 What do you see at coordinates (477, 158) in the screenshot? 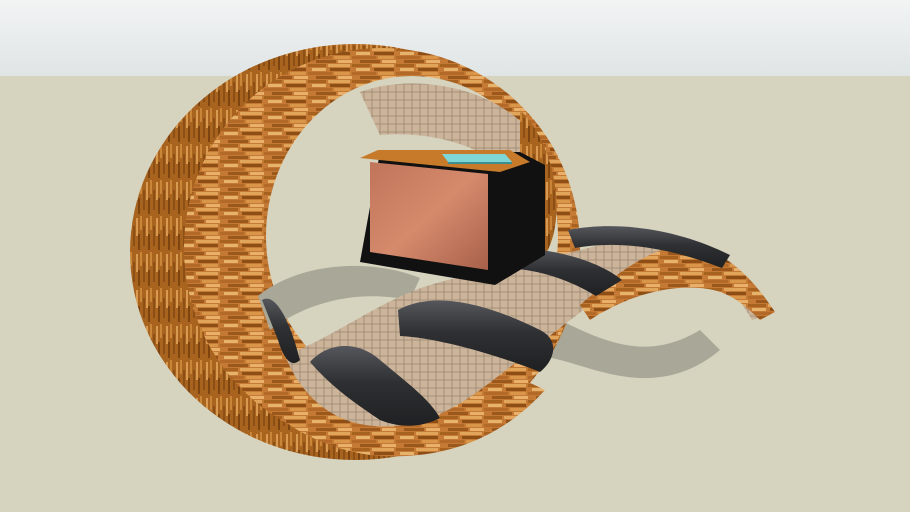
I see `book` at bounding box center [477, 158].